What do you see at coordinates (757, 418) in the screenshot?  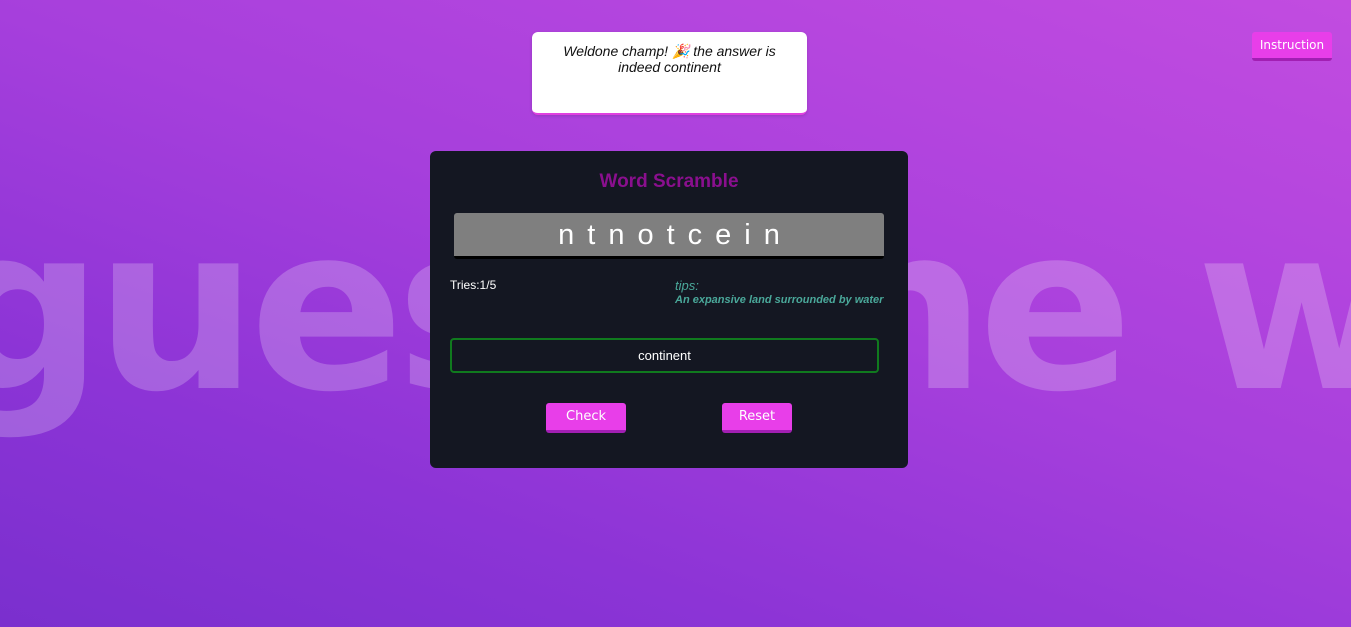 I see `reset-button: Reset` at bounding box center [757, 418].